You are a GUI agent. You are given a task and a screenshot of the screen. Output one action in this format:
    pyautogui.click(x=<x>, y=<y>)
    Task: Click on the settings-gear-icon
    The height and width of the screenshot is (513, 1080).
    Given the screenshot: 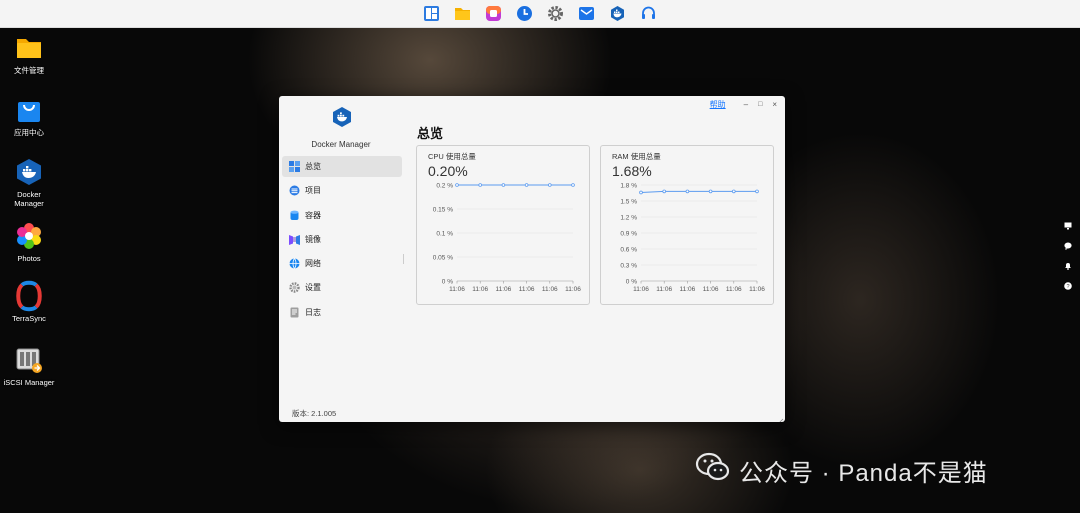 What is the action you would take?
    pyautogui.click(x=555, y=13)
    